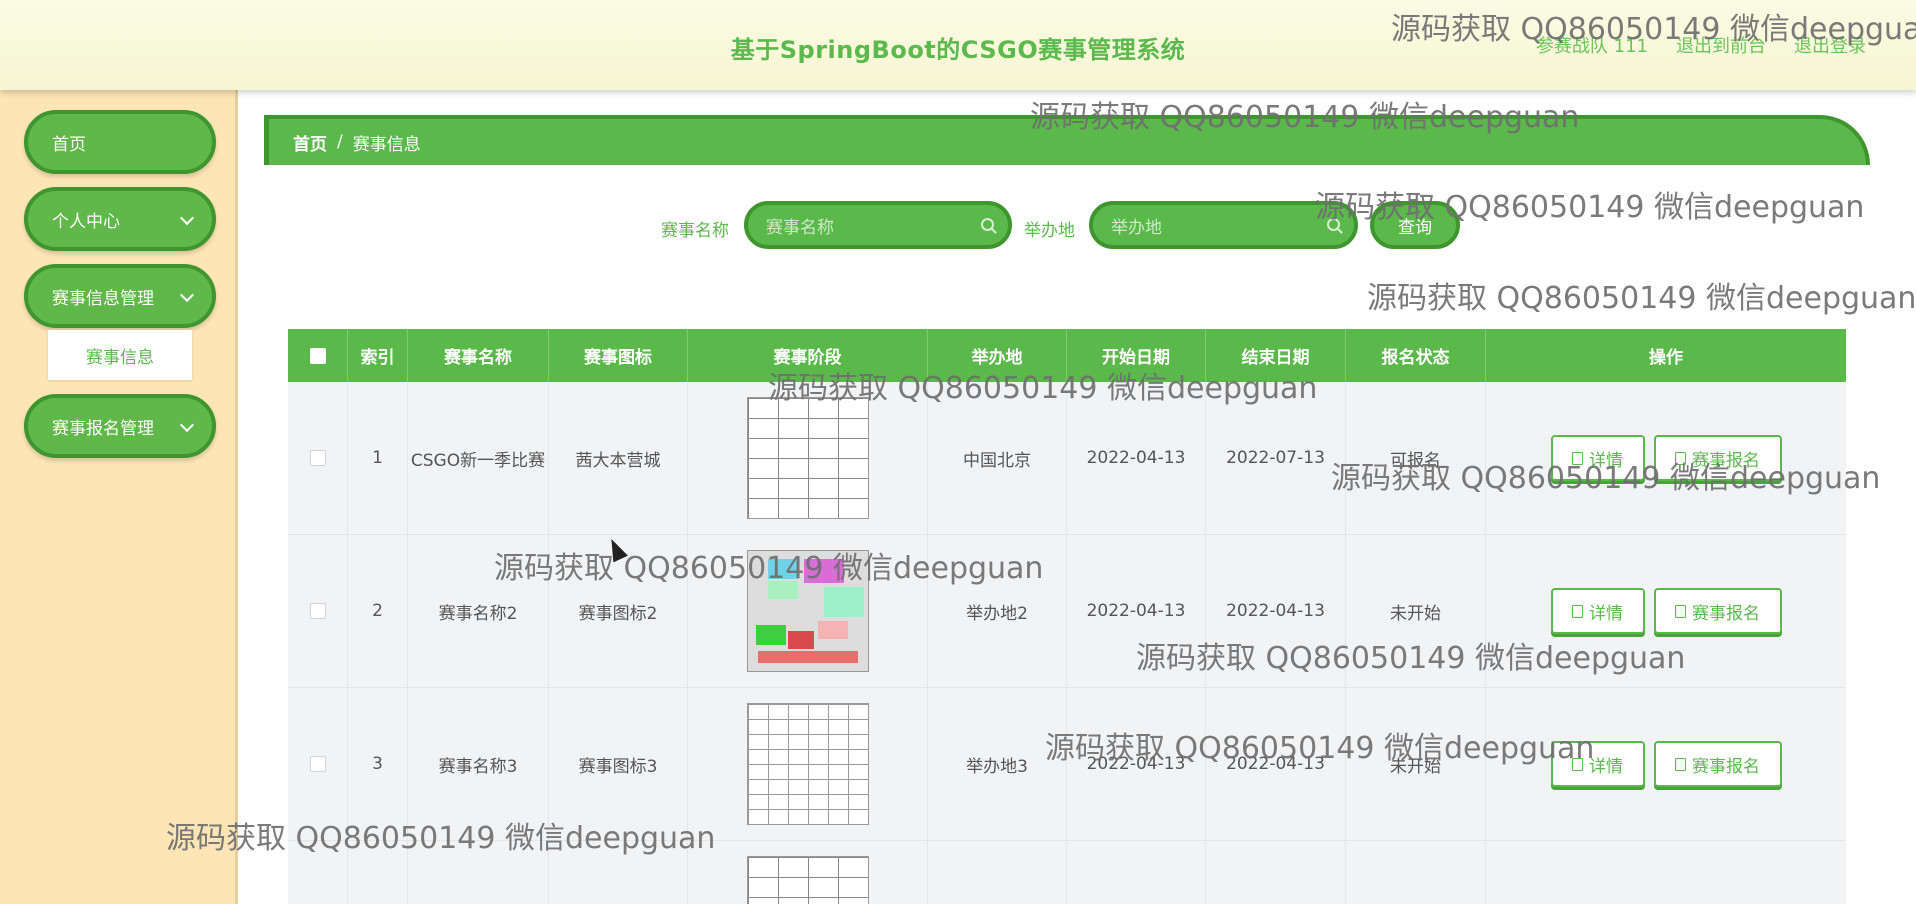 Image resolution: width=1916 pixels, height=904 pixels. I want to click on sidebar-item-signup-management: 赛事报名管理, so click(120, 426).